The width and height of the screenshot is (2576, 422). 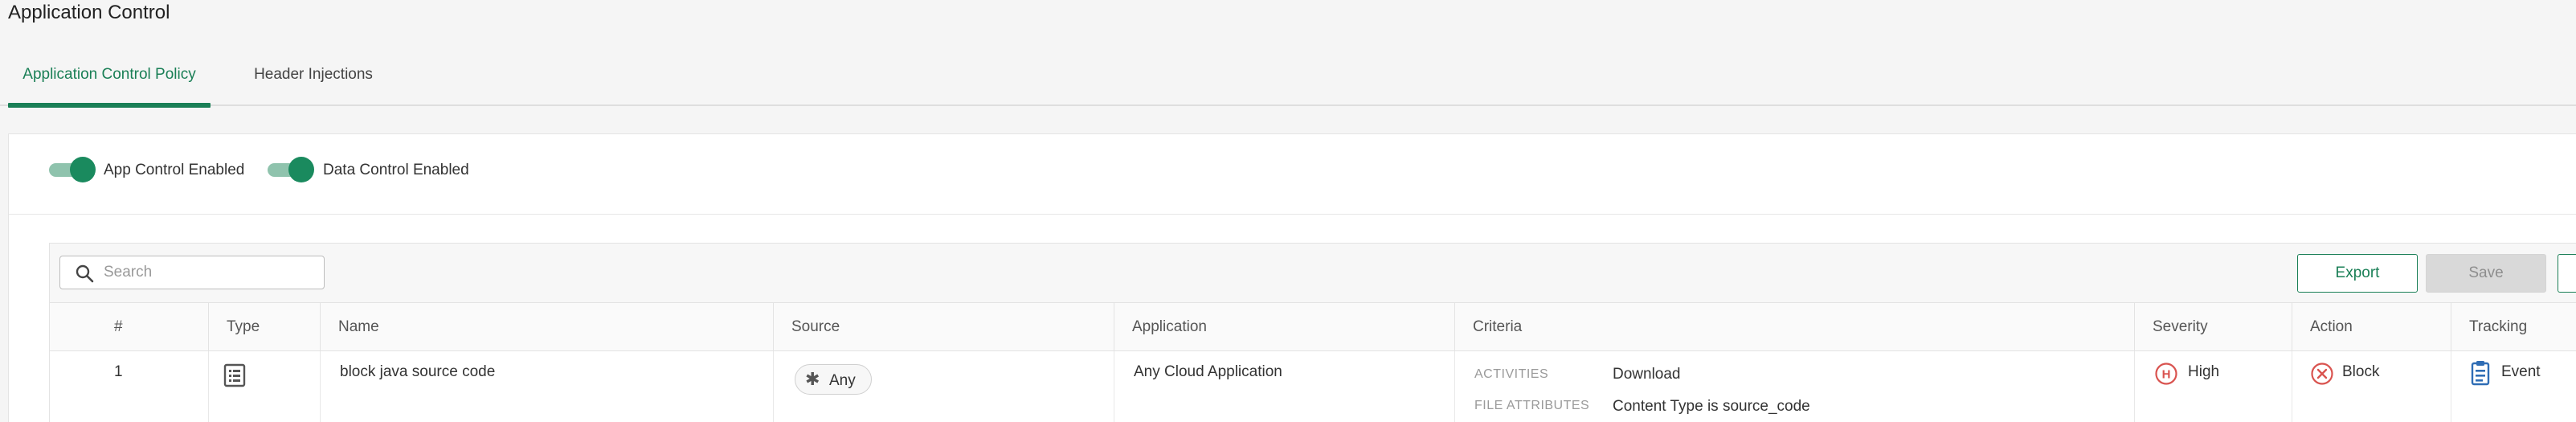 I want to click on severity-label: High, so click(x=2204, y=372).